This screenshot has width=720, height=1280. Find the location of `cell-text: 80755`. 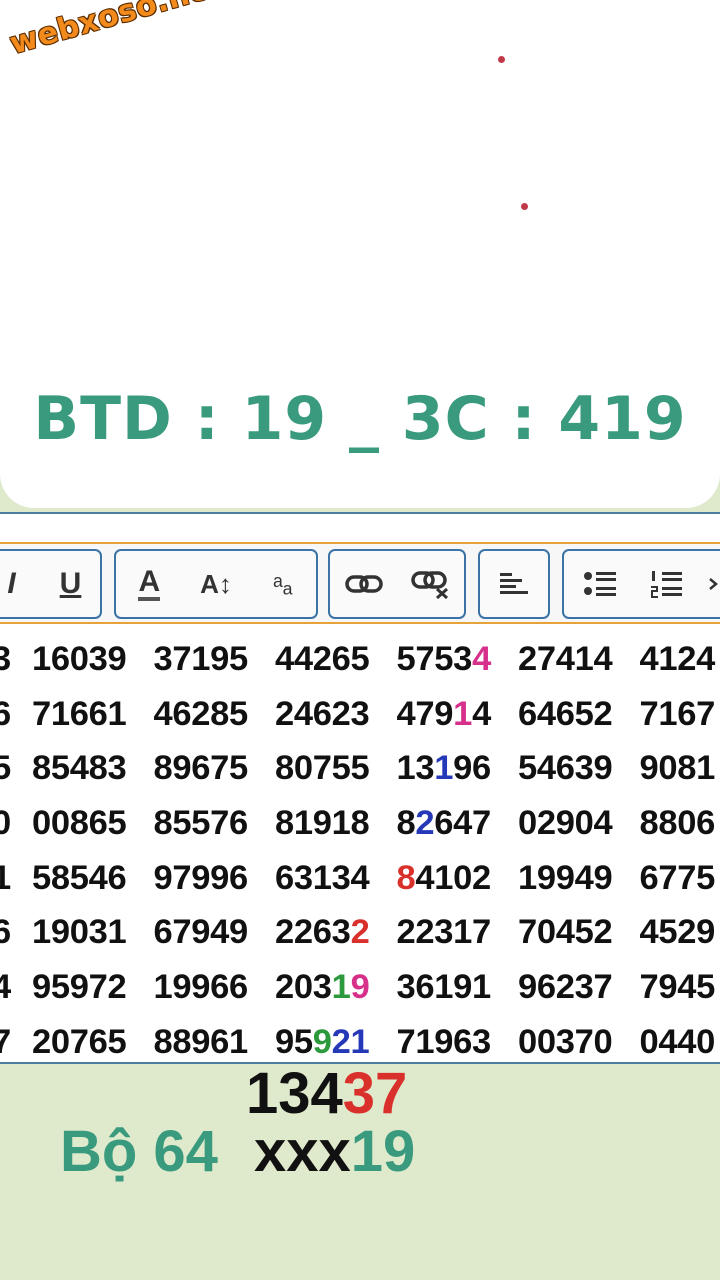

cell-text: 80755 is located at coordinates (322, 768).